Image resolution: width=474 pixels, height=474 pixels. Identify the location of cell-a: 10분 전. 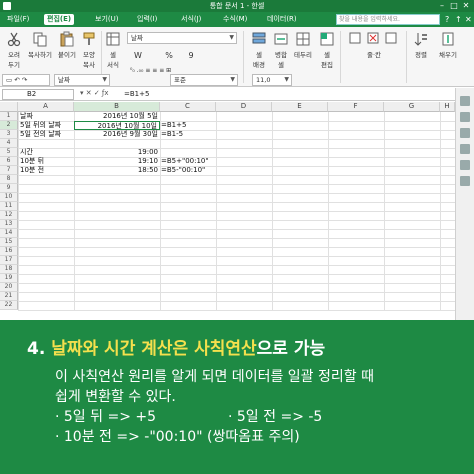
(47, 170).